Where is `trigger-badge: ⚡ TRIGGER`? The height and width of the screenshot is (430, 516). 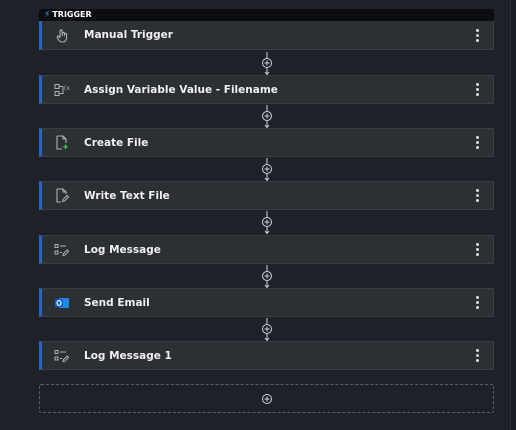 trigger-badge: ⚡ TRIGGER is located at coordinates (266, 15).